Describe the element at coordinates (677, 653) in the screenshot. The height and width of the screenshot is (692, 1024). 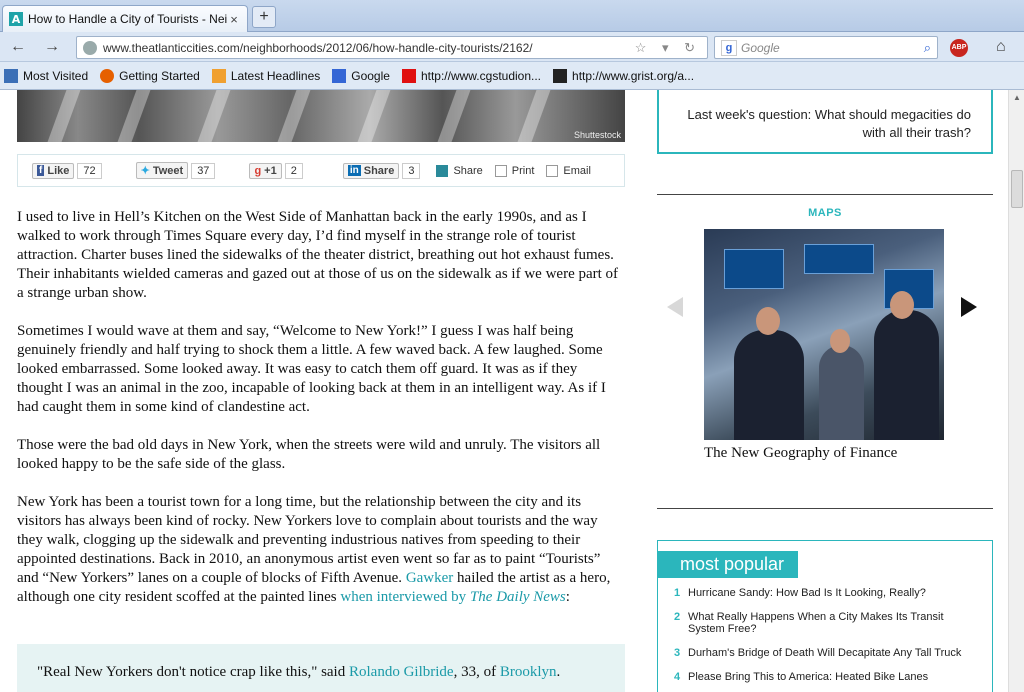
I see `item-number: 3` at that location.